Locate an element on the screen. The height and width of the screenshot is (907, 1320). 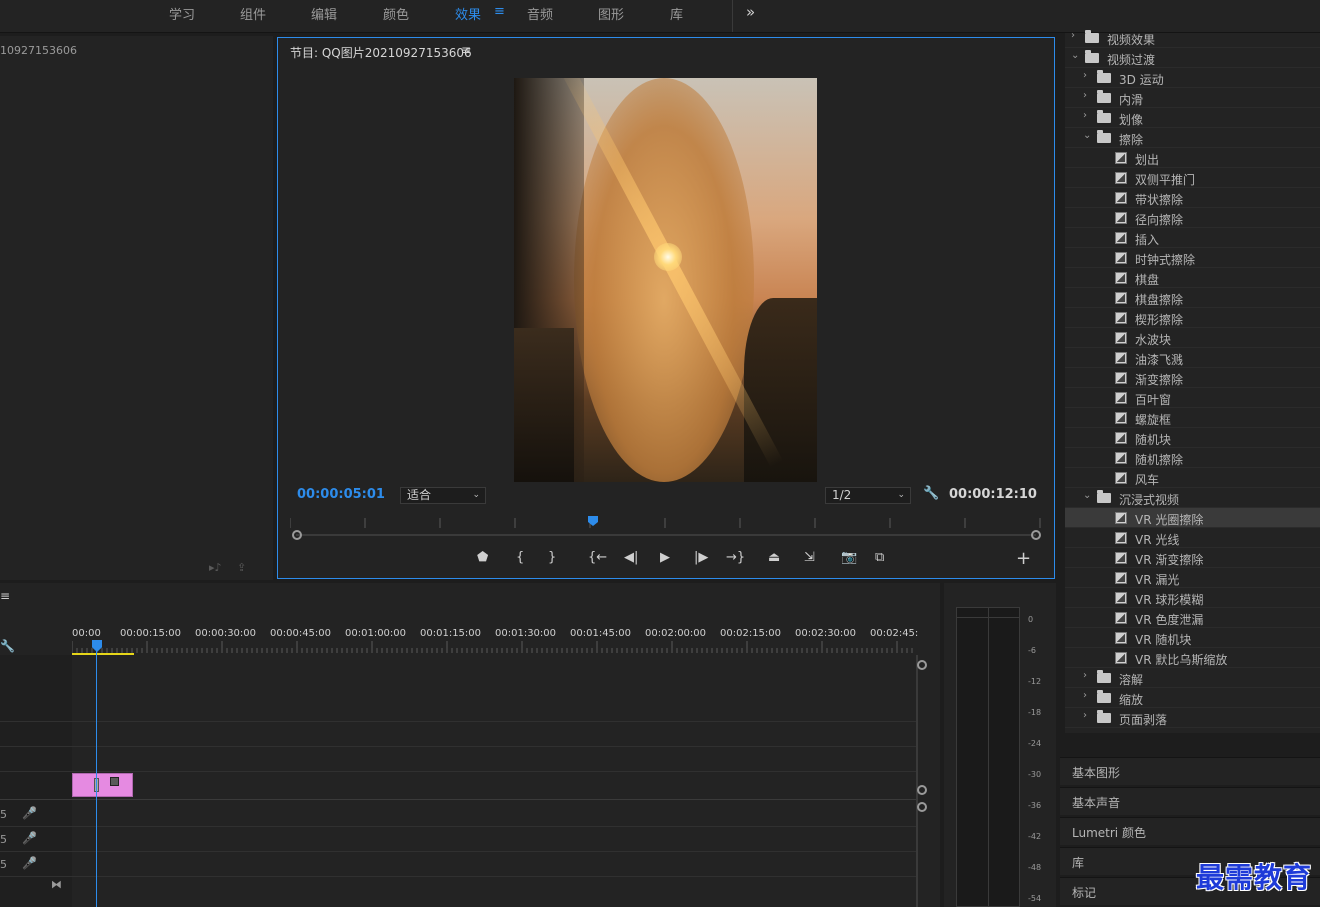
effects-folder: › 视频效果 is located at coordinates (1192, 38).